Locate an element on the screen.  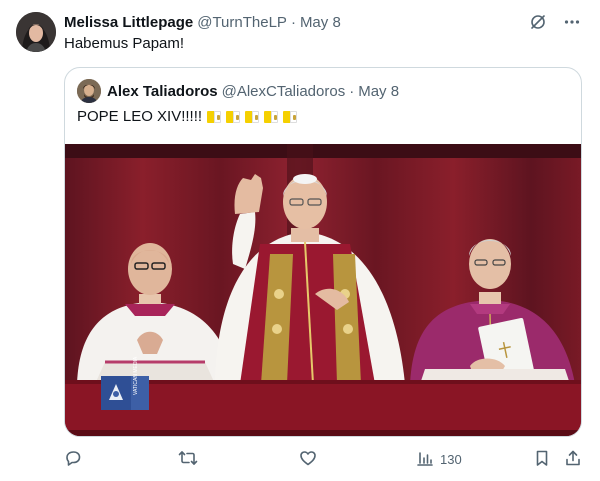
tweet-header: Melissa Littlepage @TurnTheLP · May 8 is located at coordinates (202, 22).